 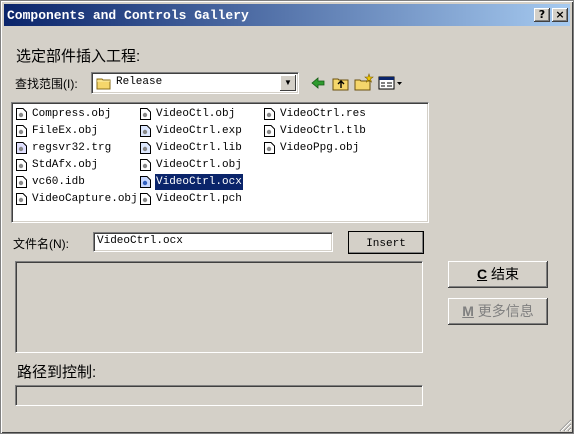 I want to click on filename-label: 文件名(N):, so click(x=41, y=244).